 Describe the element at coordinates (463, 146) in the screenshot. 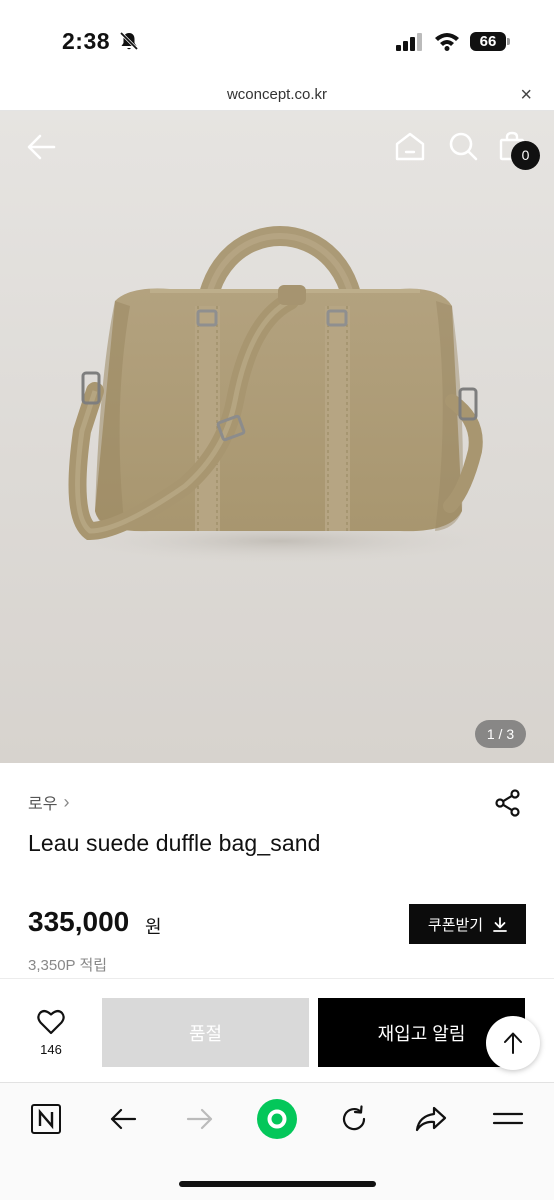

I see `search-icon` at that location.